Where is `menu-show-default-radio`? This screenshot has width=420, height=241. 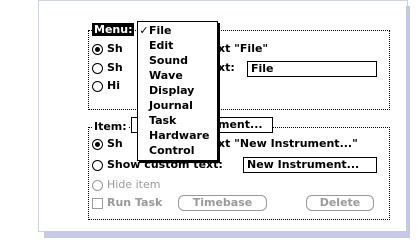
menu-show-default-radio is located at coordinates (97, 49).